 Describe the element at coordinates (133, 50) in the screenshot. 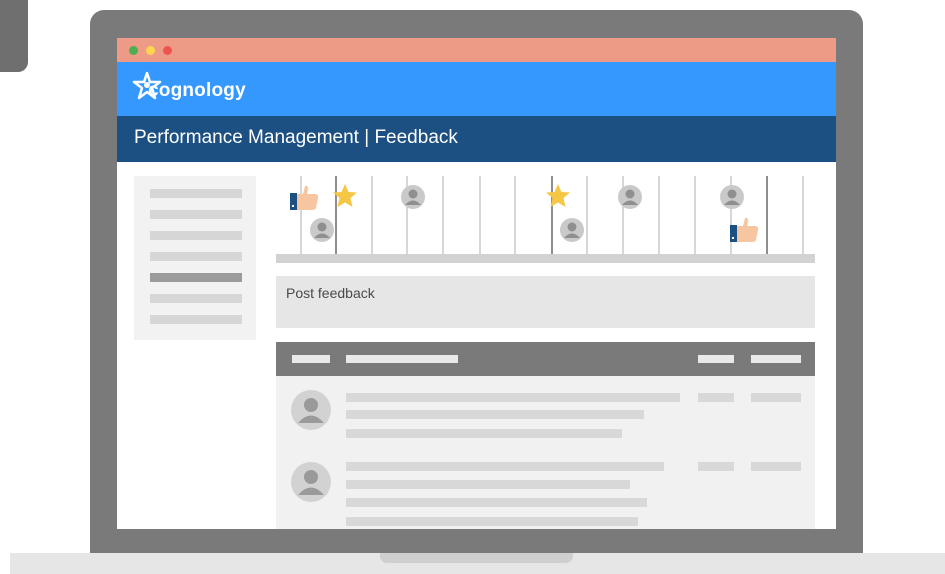

I see `window-dot-green` at that location.